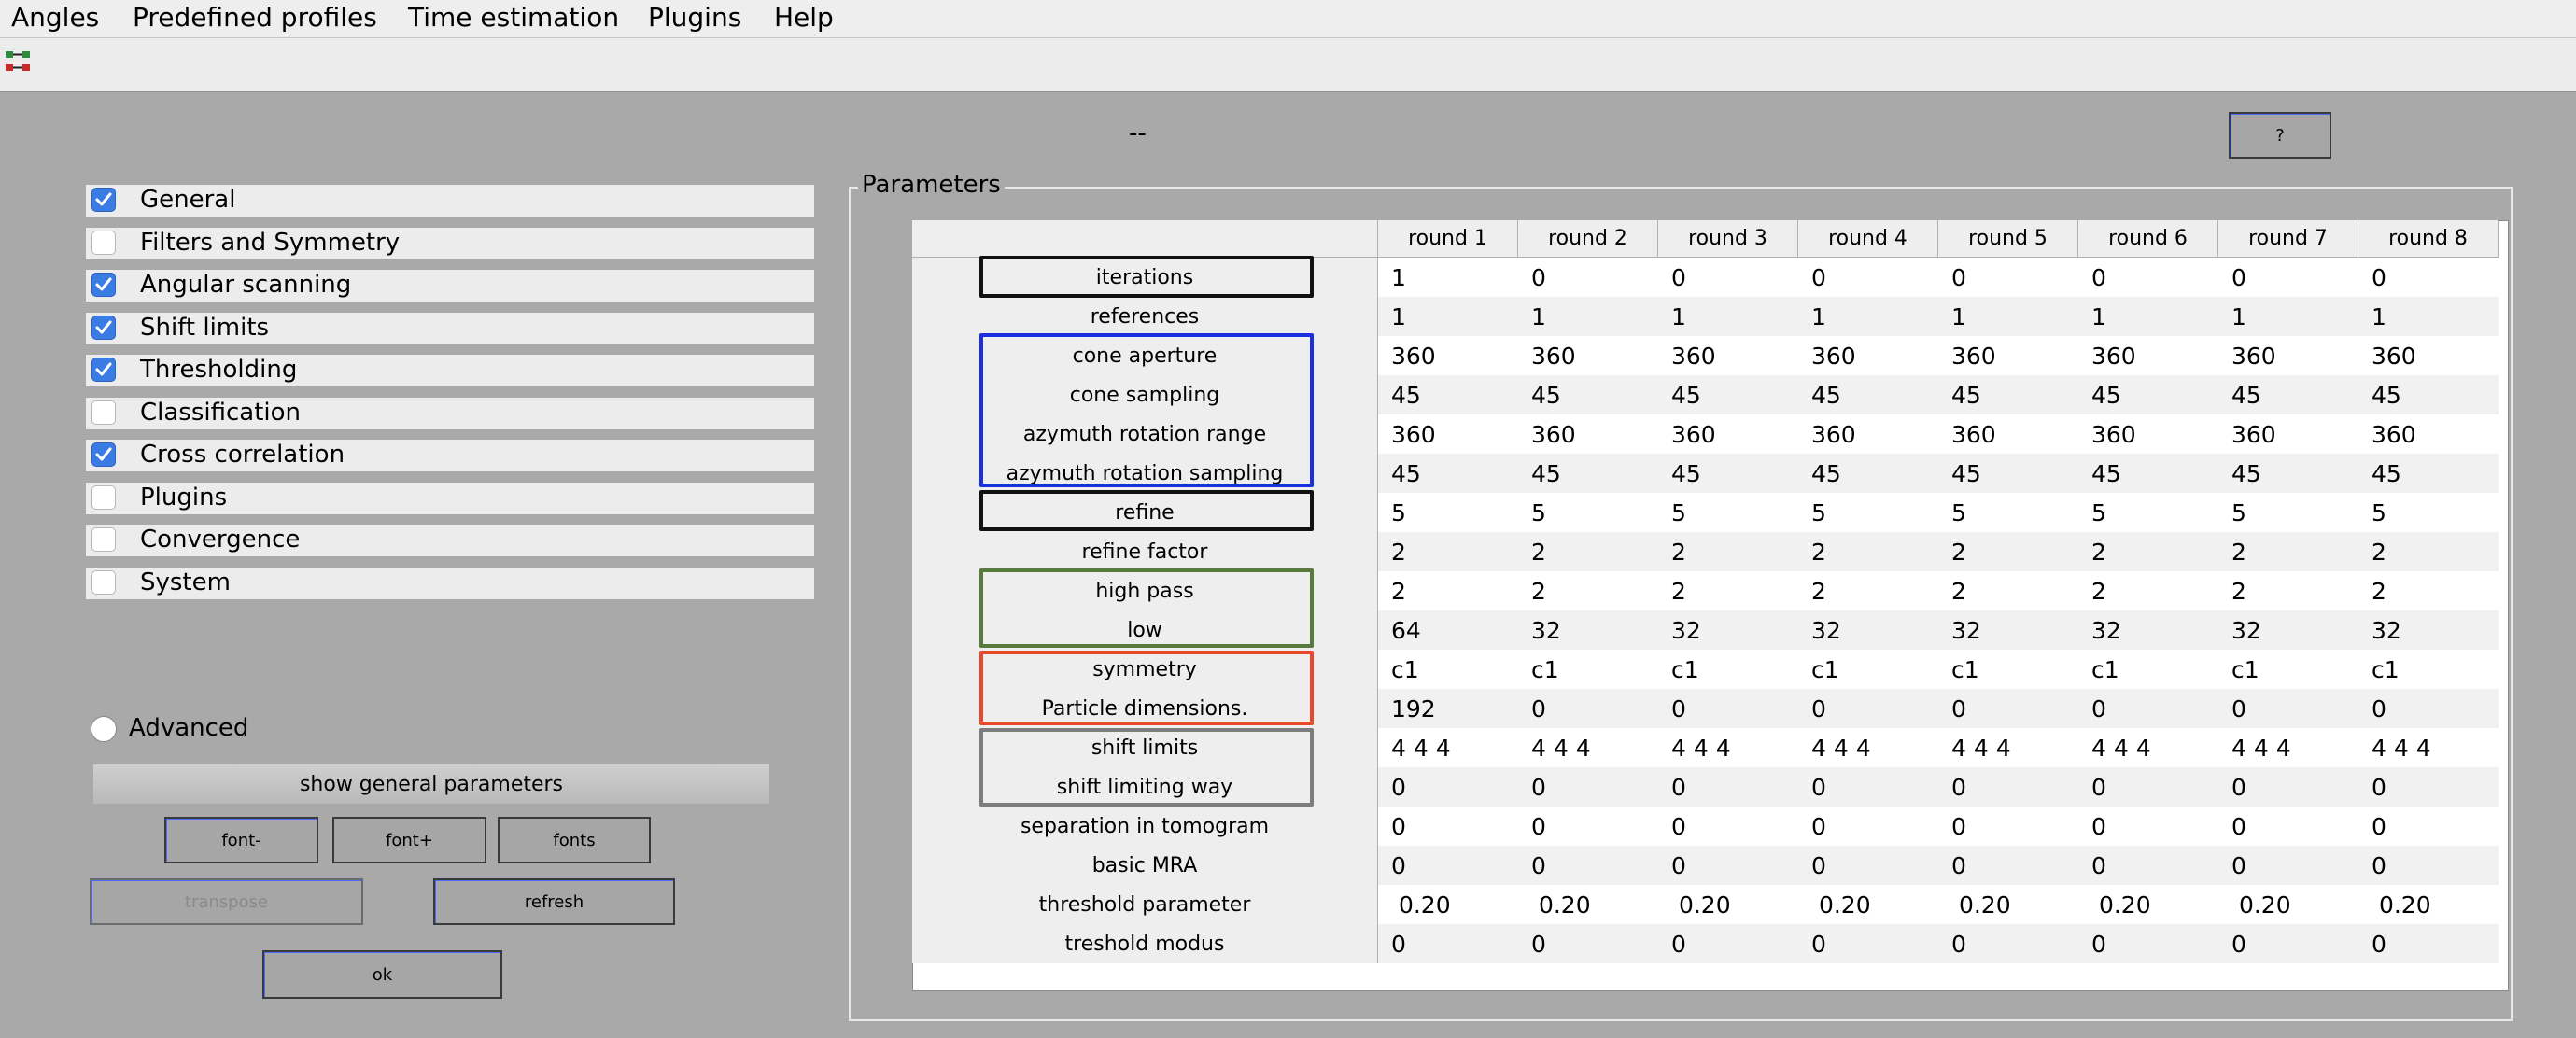  Describe the element at coordinates (450, 201) in the screenshot. I see `category-row: General` at that location.